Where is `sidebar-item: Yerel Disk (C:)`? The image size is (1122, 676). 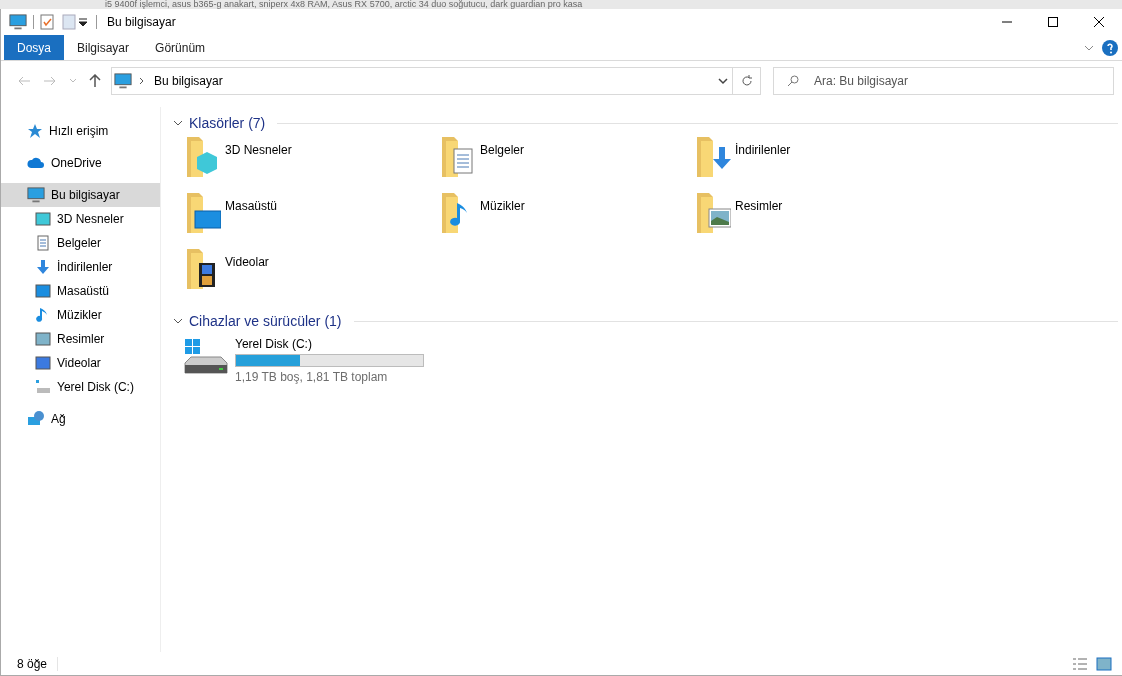
sidebar-item: Yerel Disk (C:) is located at coordinates (80, 387).